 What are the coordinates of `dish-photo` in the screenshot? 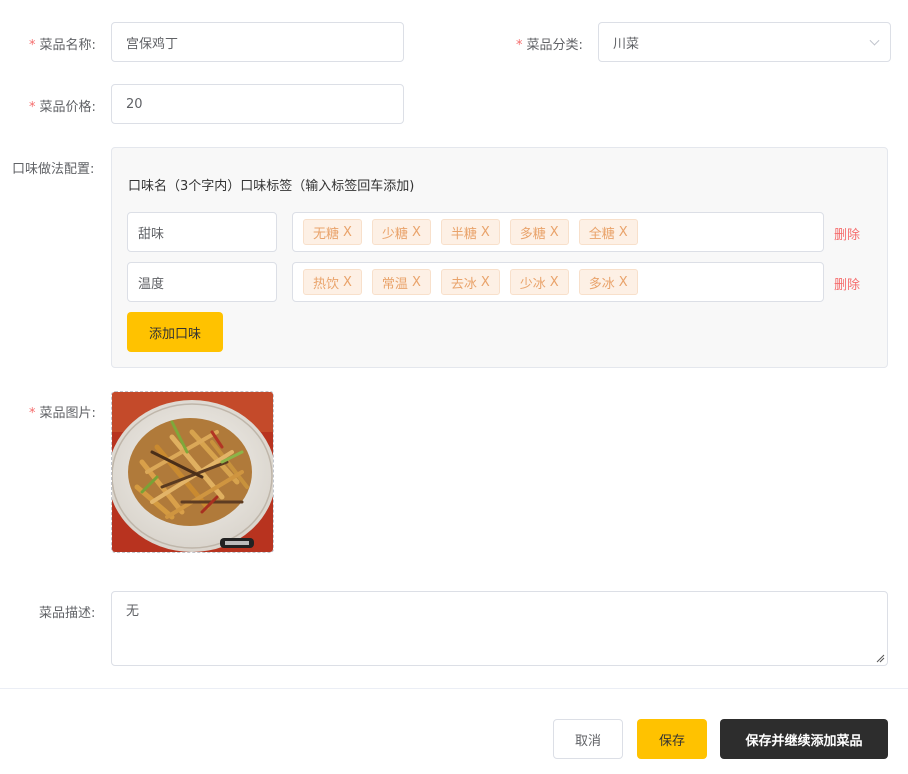 It's located at (192, 472).